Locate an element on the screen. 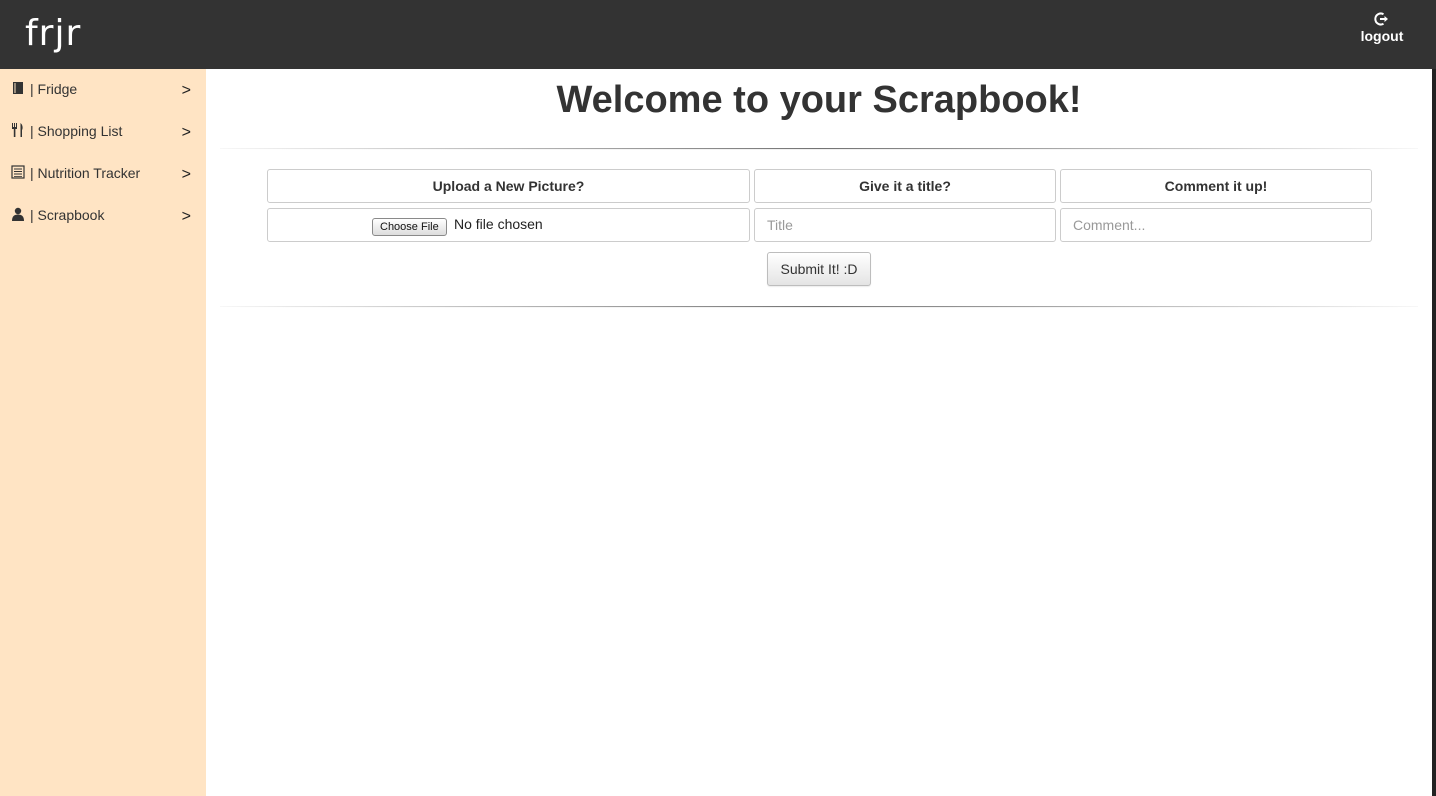 This screenshot has width=1436, height=796. logout-label: logout is located at coordinates (1382, 36).